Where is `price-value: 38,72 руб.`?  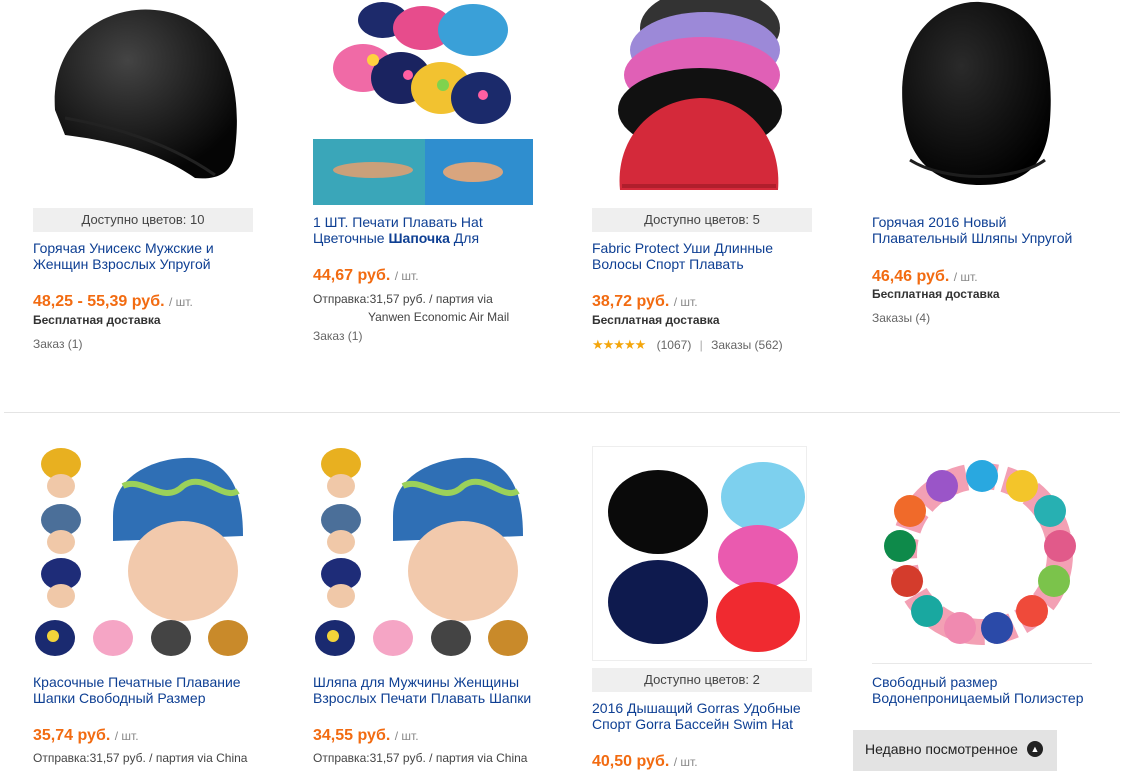 price-value: 38,72 руб. is located at coordinates (631, 301).